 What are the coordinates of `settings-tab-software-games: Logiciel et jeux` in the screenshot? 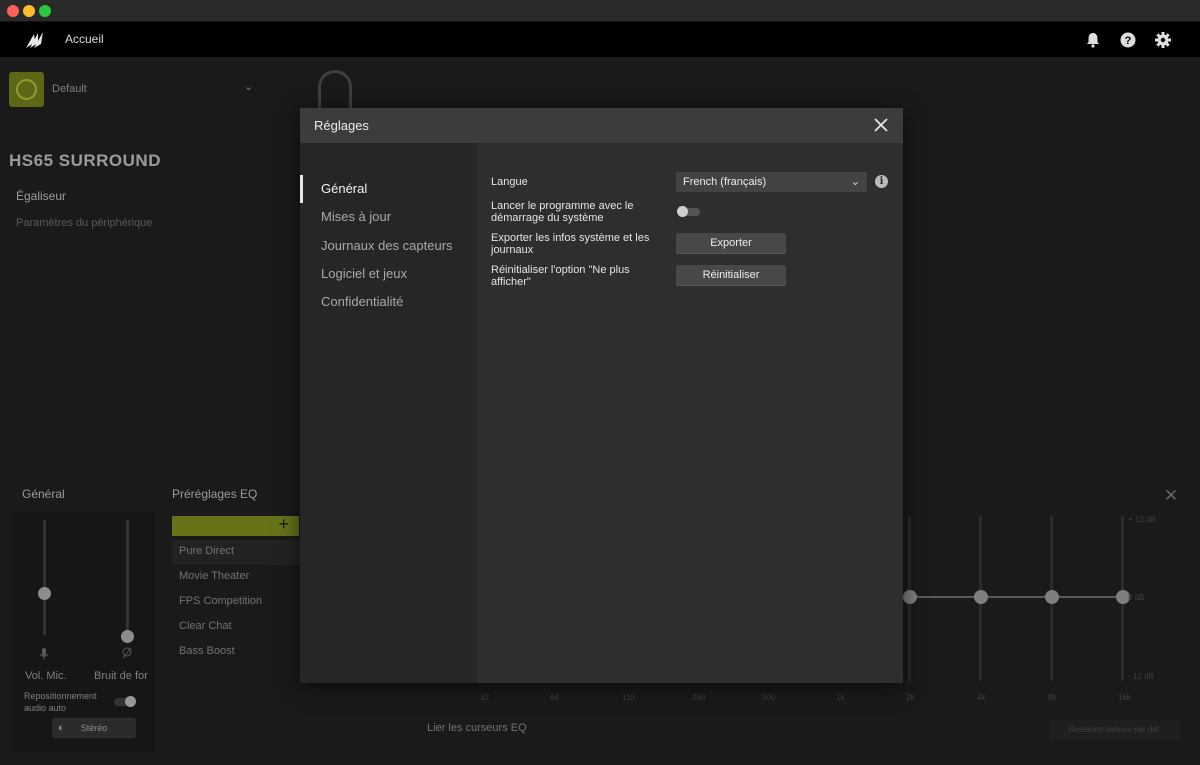 It's located at (364, 273).